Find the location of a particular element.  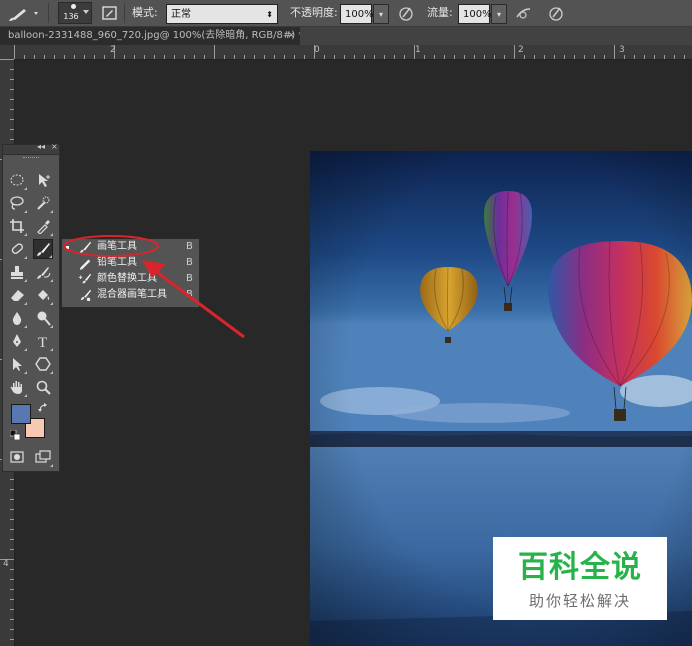

flyout-item-color-replacement: 颜色替换工具 B is located at coordinates (130, 279).